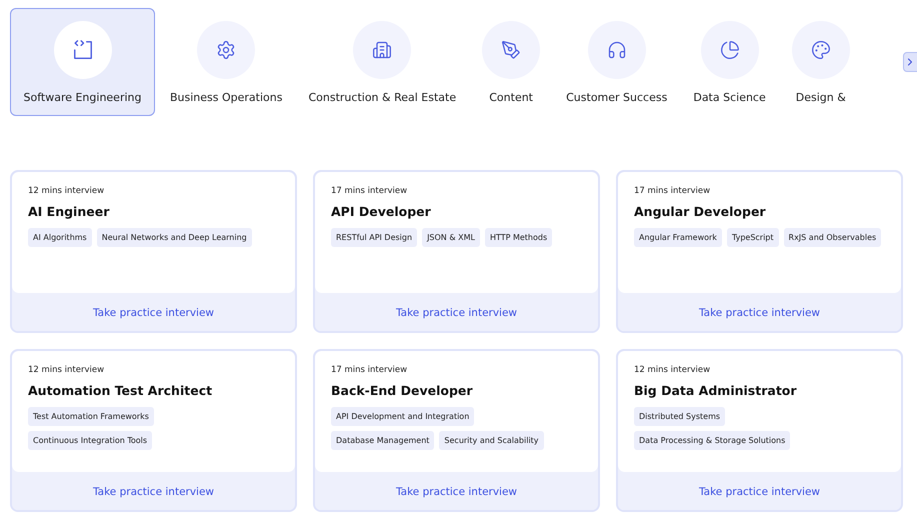 The height and width of the screenshot is (513, 917). Describe the element at coordinates (518, 237) in the screenshot. I see `skill-tag: HTTP Methods` at that location.